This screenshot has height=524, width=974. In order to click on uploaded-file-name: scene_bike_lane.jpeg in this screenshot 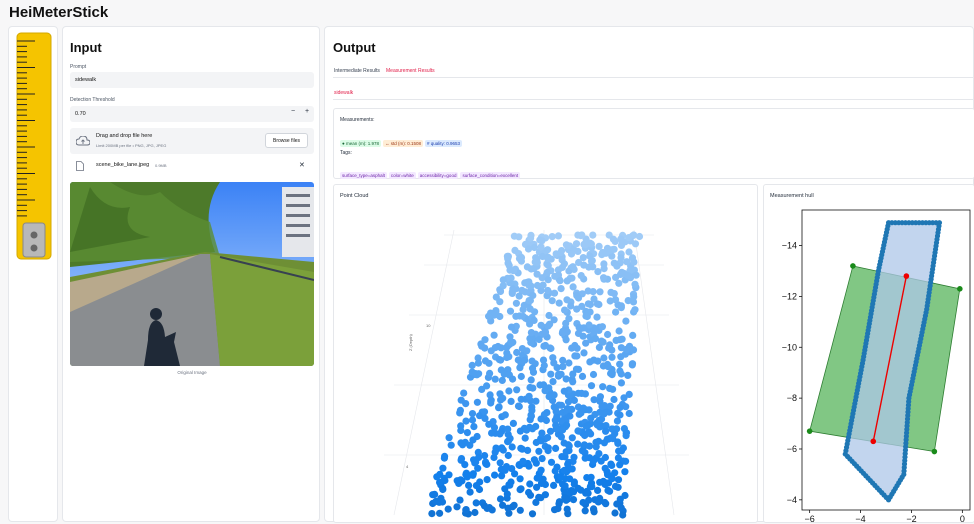, I will do `click(123, 165)`.